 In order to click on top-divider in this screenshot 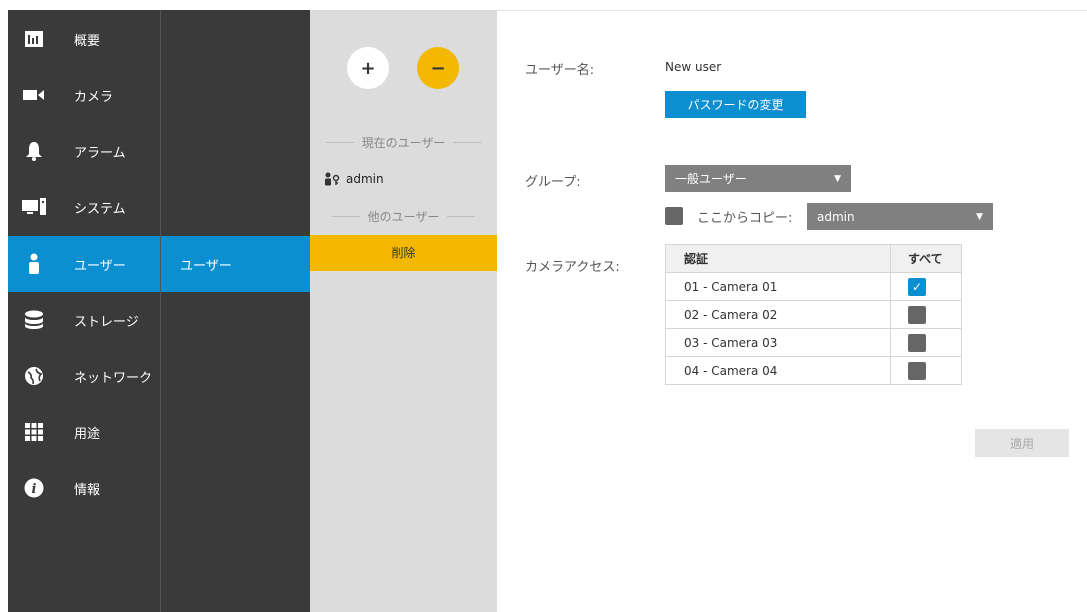, I will do `click(792, 10)`.